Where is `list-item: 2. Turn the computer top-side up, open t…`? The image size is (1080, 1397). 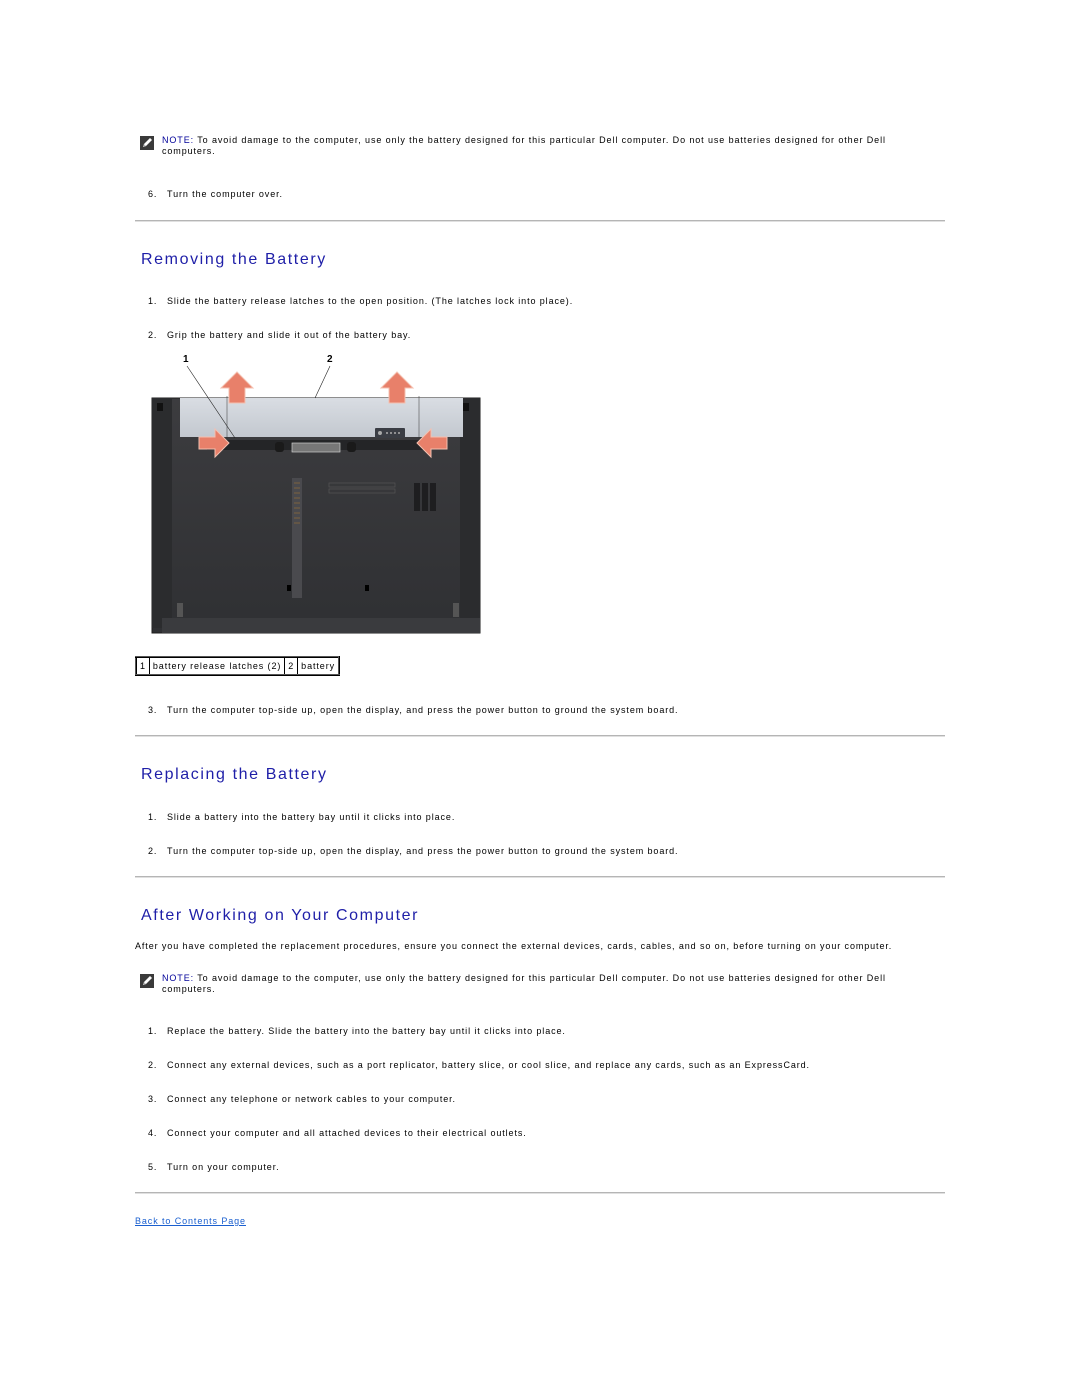 list-item: 2. Turn the computer top-side up, open t… is located at coordinates (413, 851).